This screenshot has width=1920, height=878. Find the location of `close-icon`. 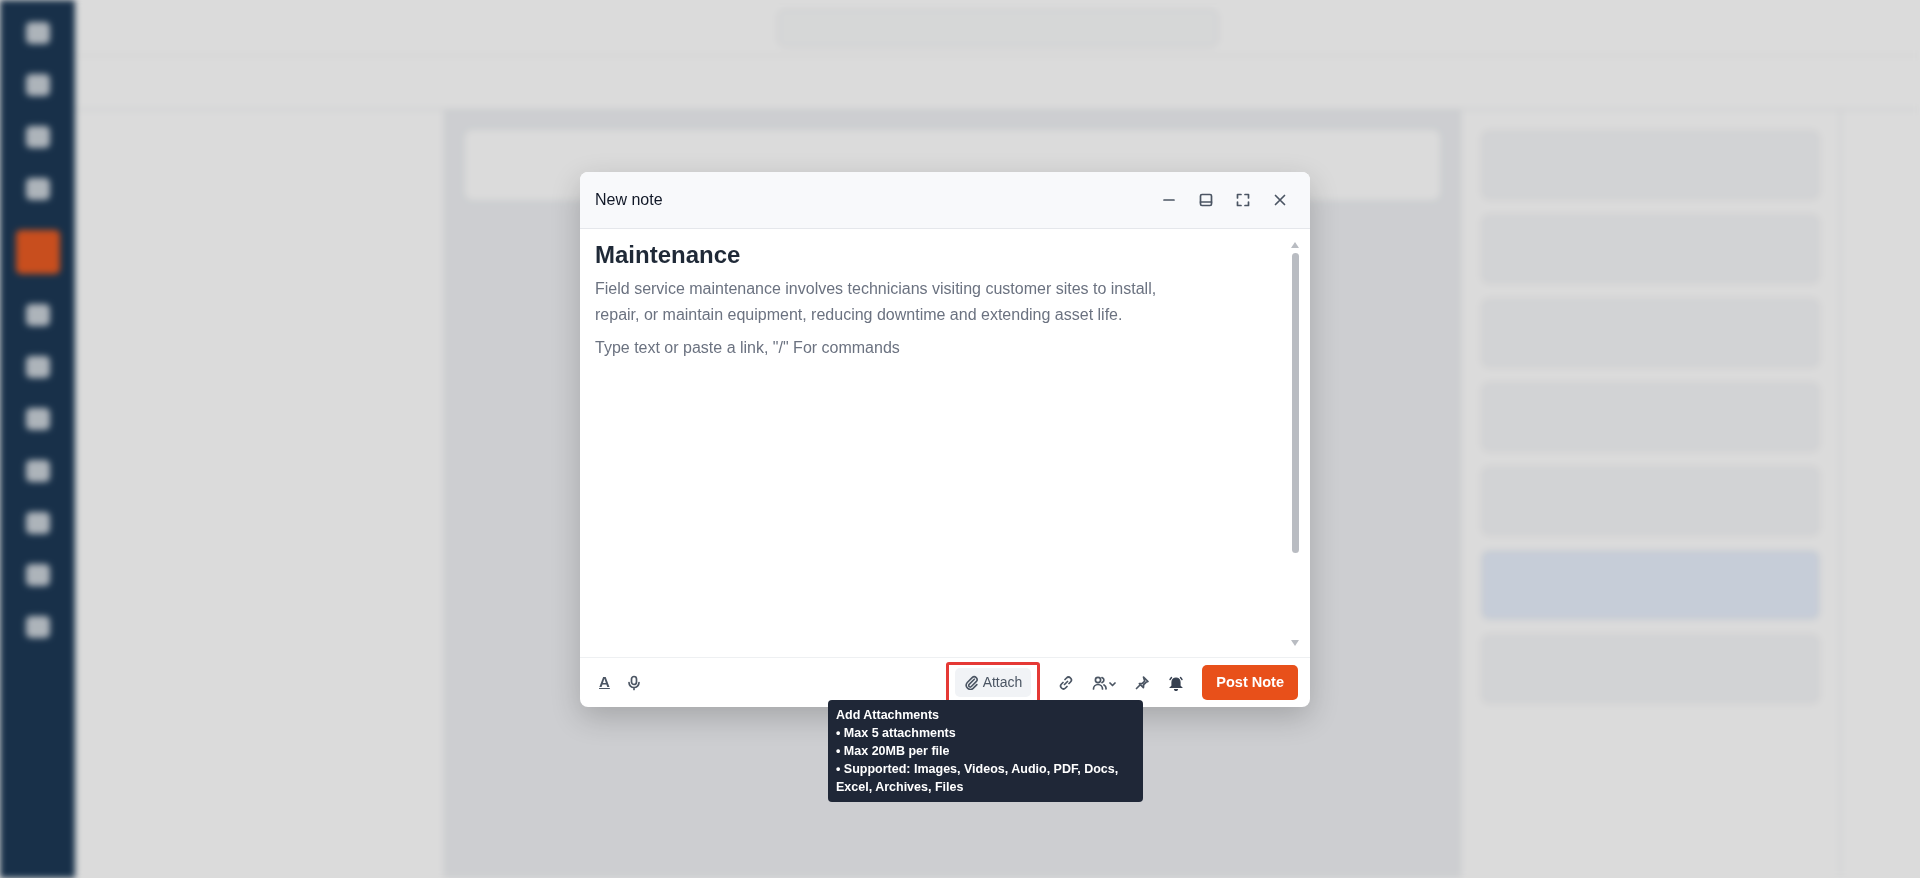

close-icon is located at coordinates (1280, 200).